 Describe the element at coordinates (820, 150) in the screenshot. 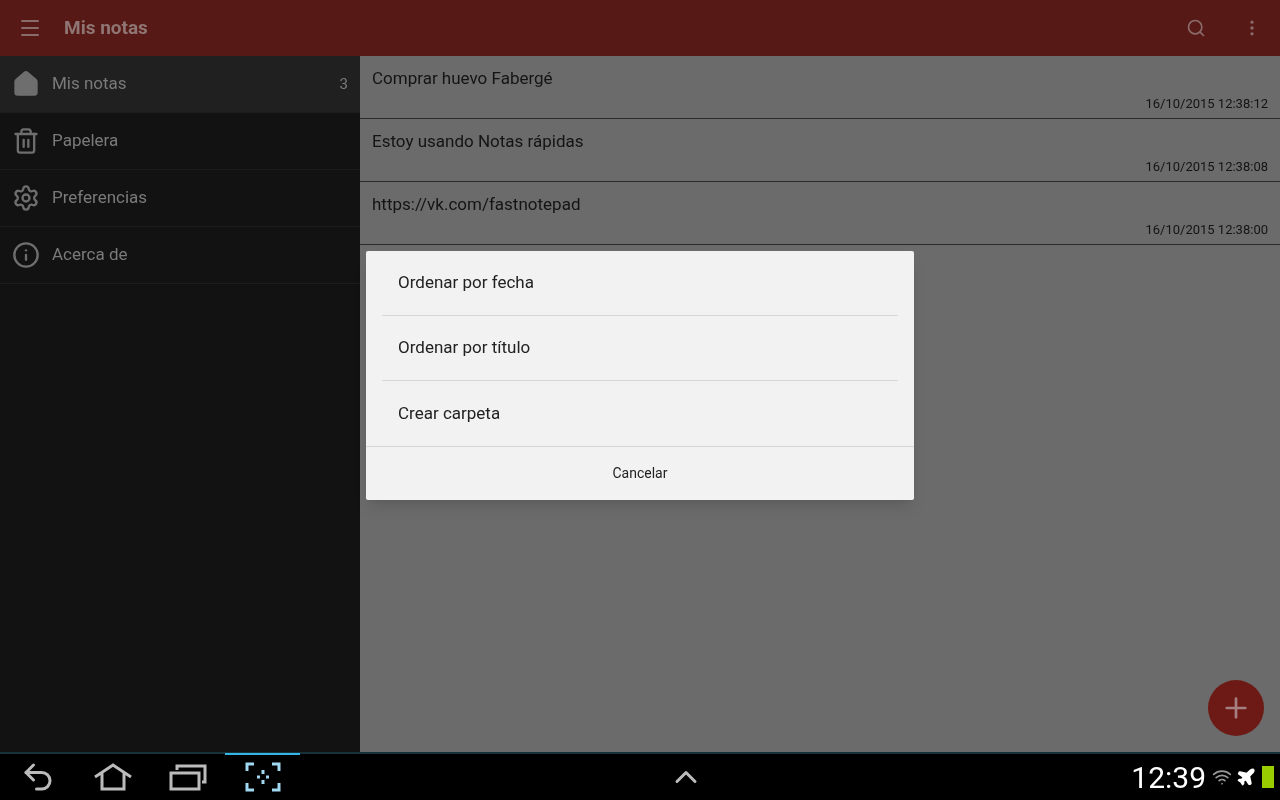

I see `note-row: Estoy usando Notas rápidas 16/10/2015 12:38:08` at that location.